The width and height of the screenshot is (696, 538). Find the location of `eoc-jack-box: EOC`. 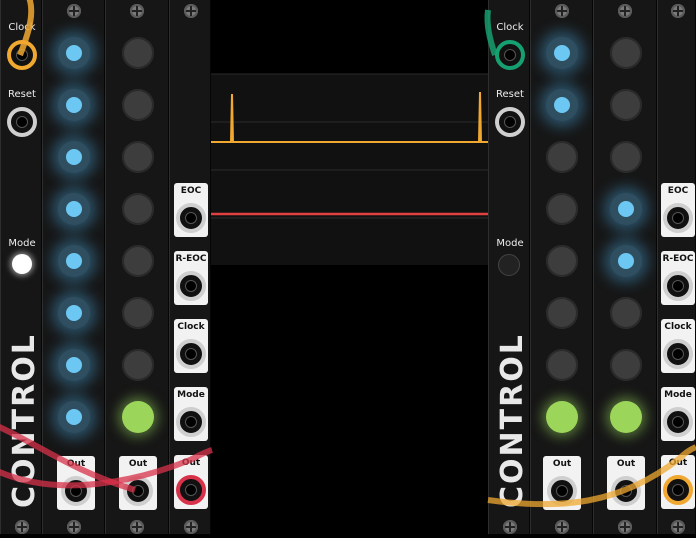

eoc-jack-box: EOC is located at coordinates (191, 210).